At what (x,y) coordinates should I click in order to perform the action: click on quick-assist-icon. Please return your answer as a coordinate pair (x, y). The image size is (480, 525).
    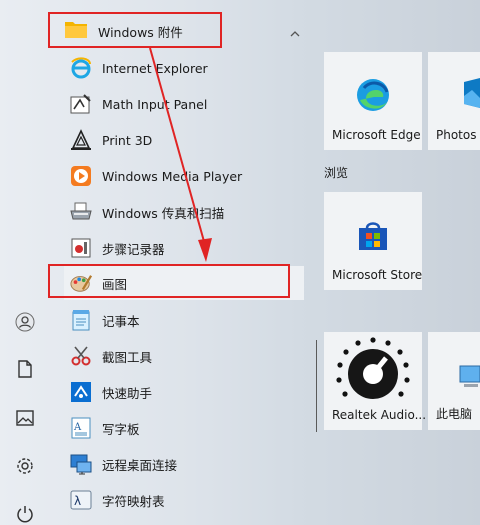
    Looking at the image, I should click on (81, 392).